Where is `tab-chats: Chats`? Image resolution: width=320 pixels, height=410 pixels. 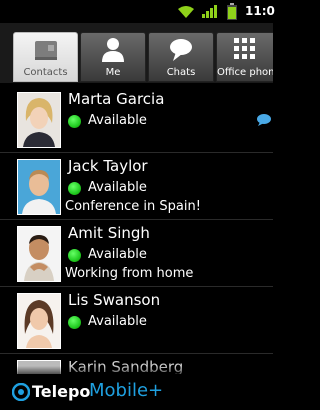
tab-chats: Chats is located at coordinates (181, 57).